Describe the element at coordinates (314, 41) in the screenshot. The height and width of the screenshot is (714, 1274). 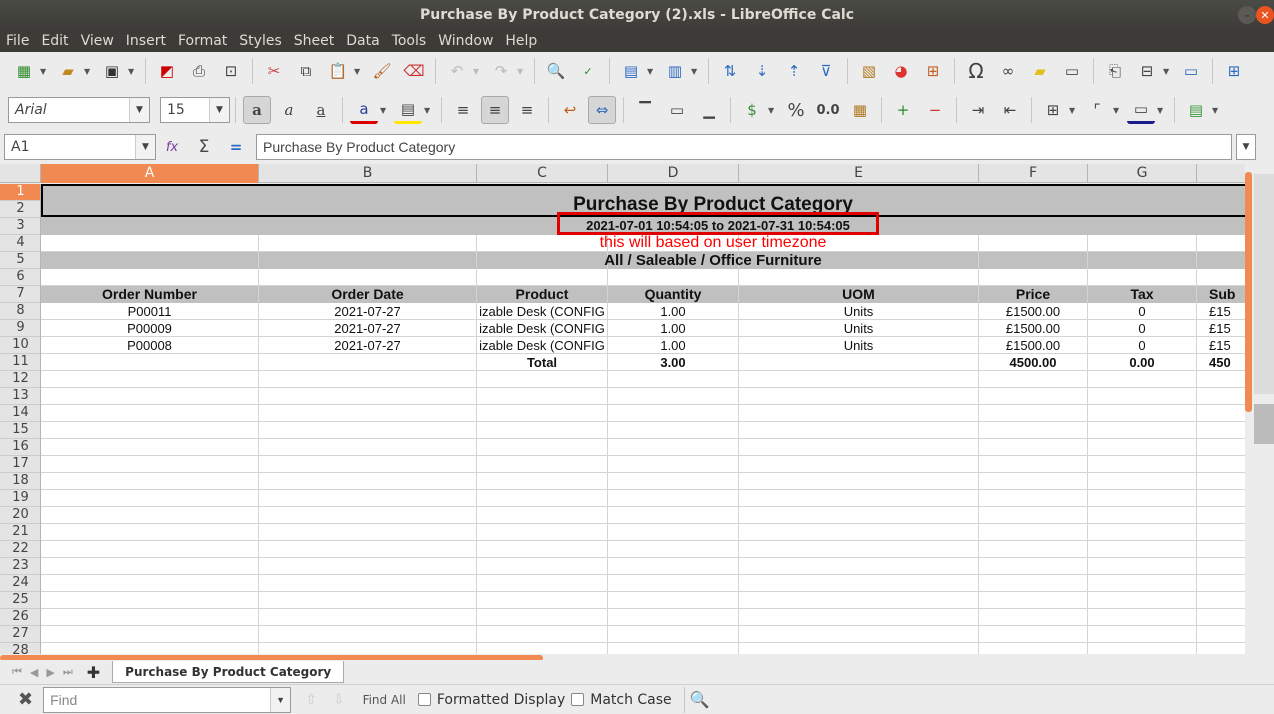
I see `menu-sheet: Sheet` at that location.